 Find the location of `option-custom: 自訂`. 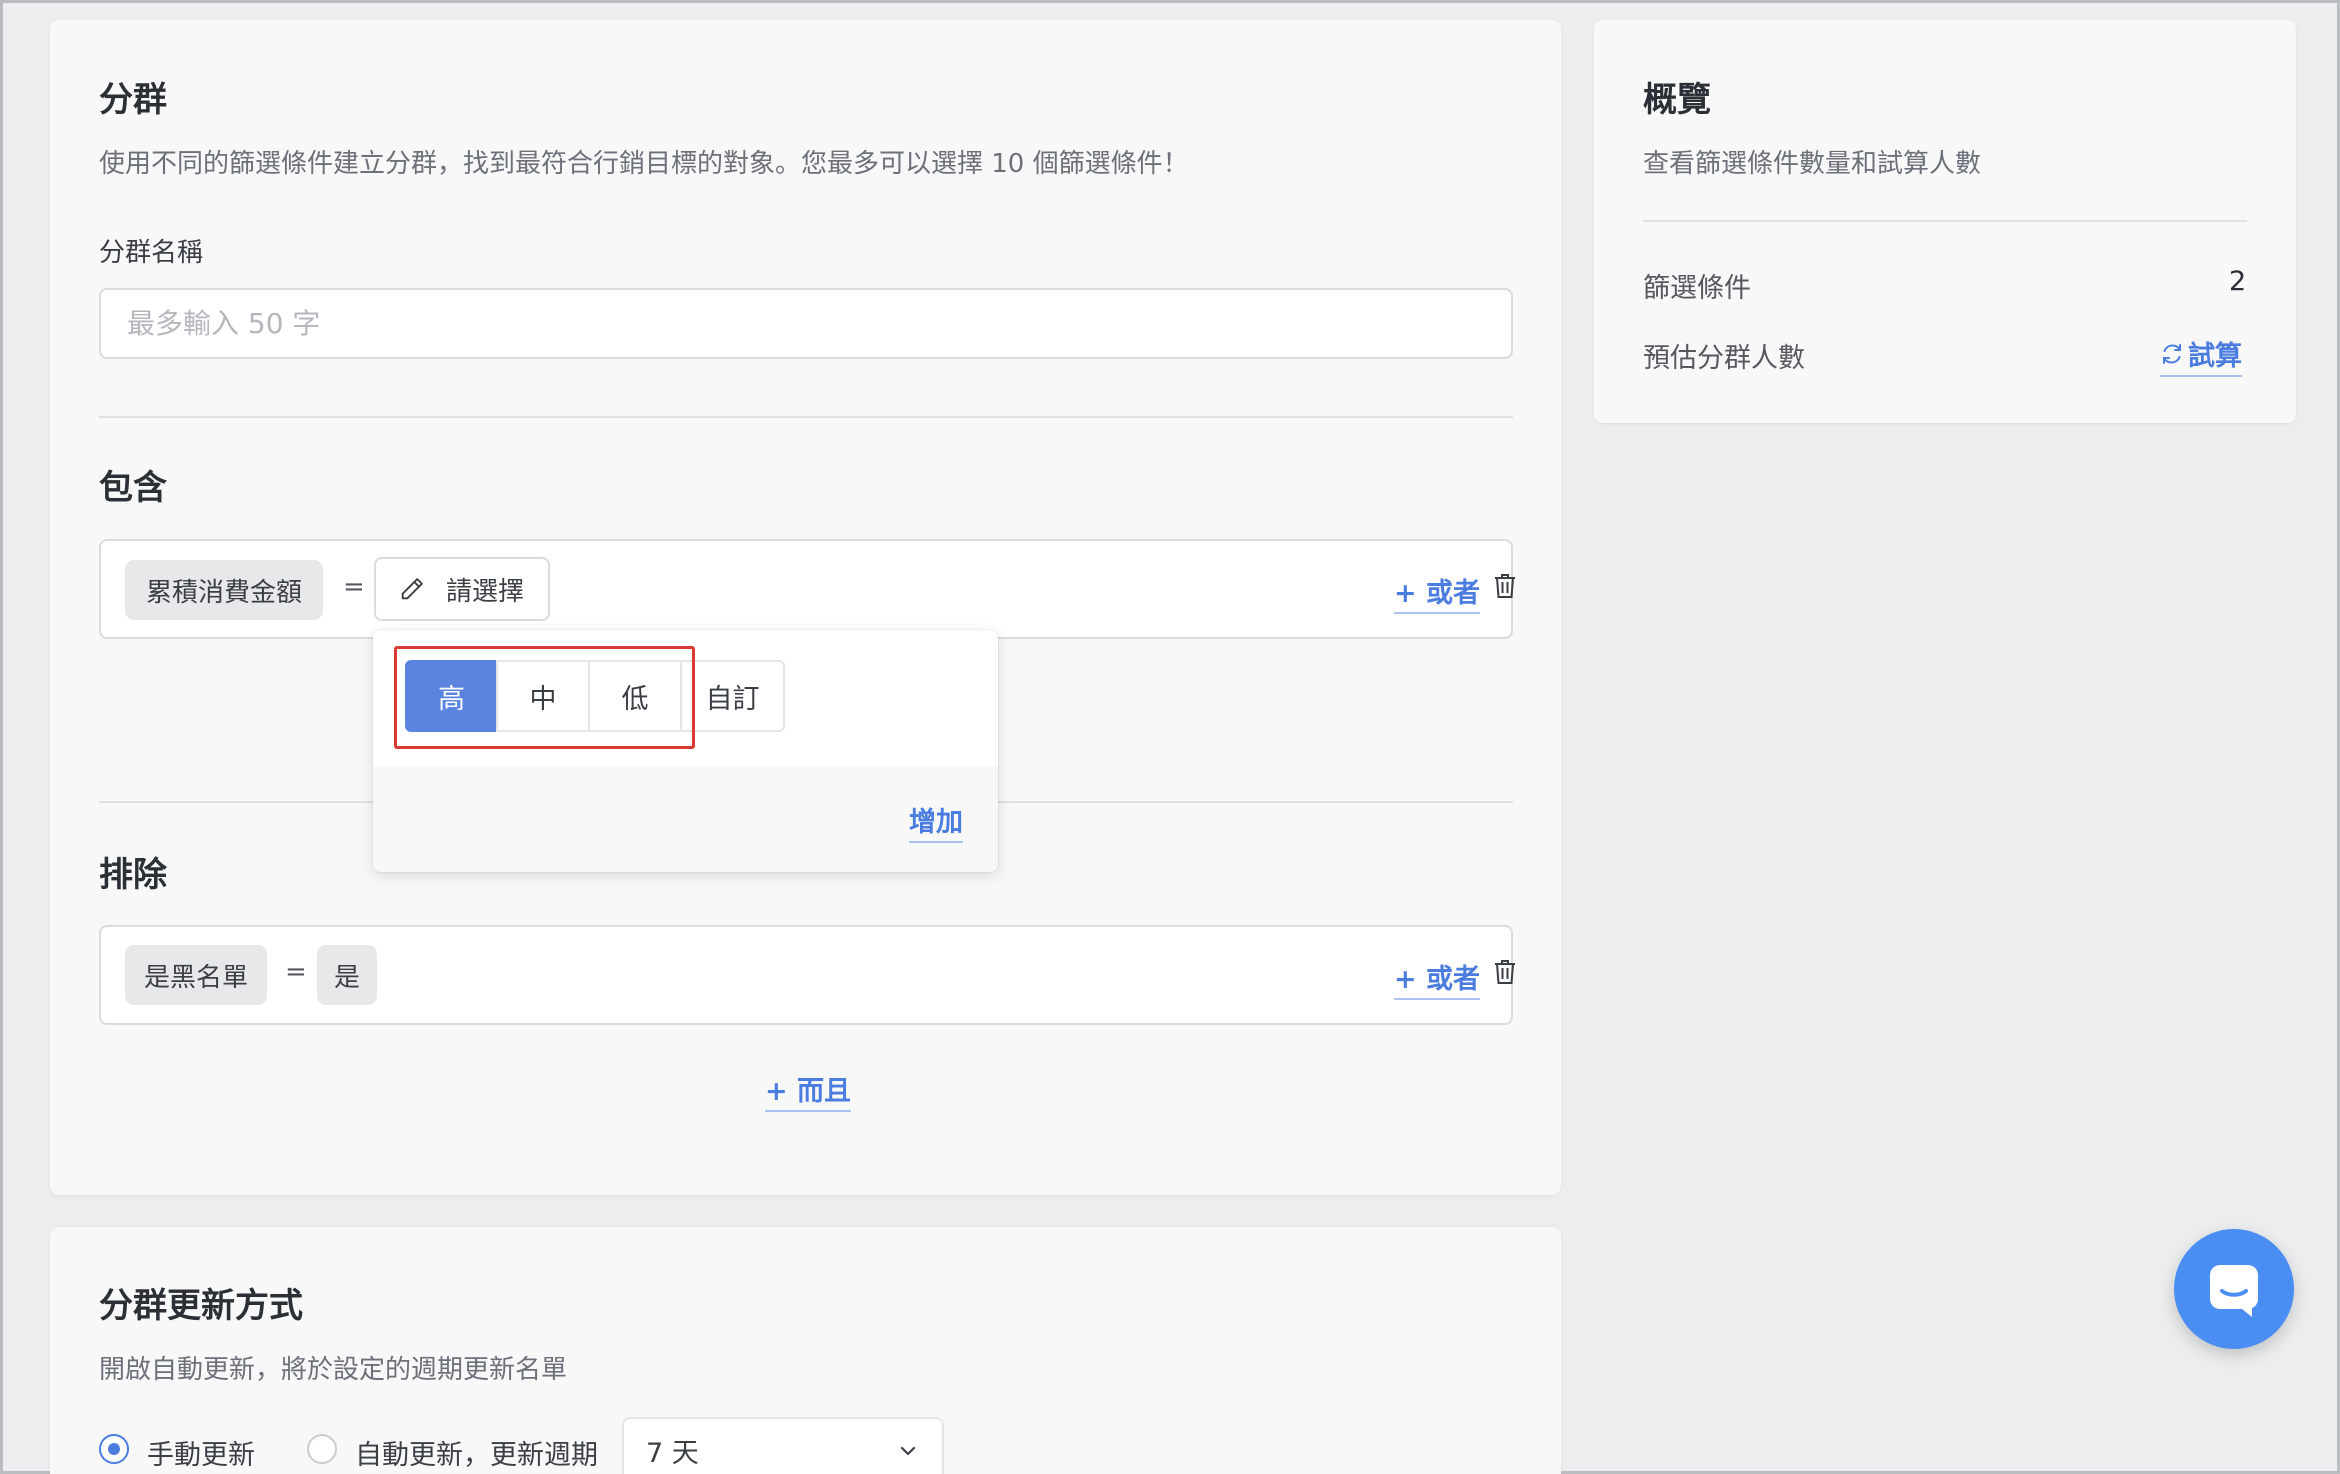

option-custom: 自訂 is located at coordinates (732, 696).